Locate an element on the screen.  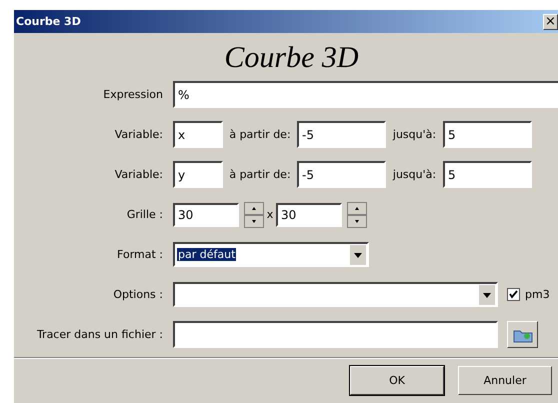
dialog-button: Annuler is located at coordinates (505, 380).